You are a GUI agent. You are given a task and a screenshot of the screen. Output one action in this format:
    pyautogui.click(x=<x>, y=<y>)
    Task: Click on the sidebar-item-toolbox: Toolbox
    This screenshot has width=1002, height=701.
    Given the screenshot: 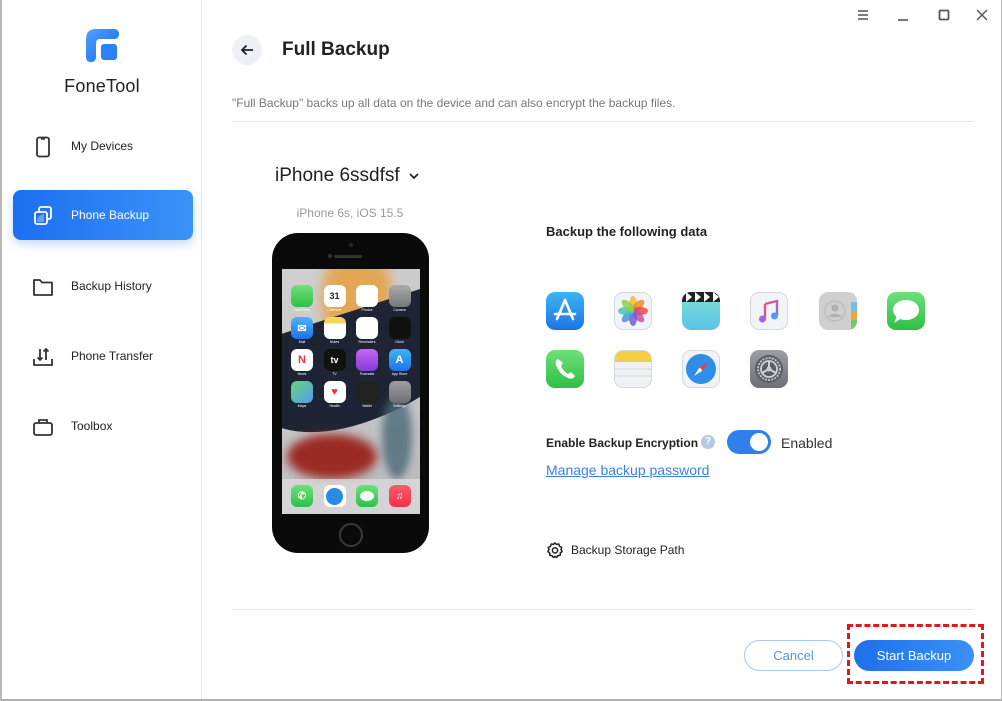 What is the action you would take?
    pyautogui.click(x=103, y=426)
    